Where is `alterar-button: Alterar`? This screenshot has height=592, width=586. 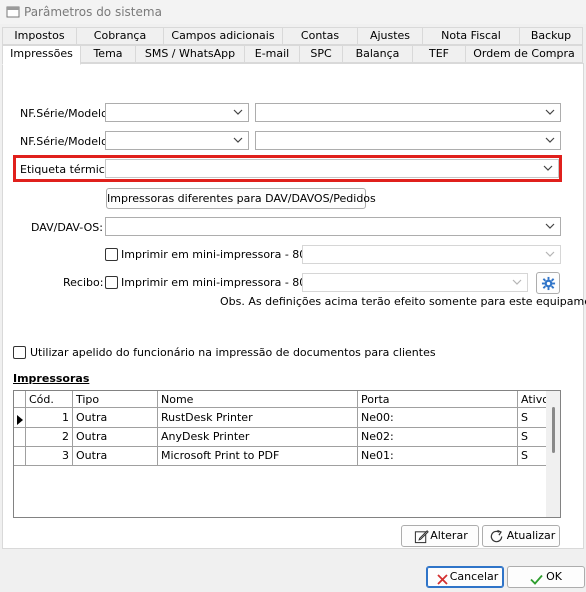 alterar-button: Alterar is located at coordinates (440, 536).